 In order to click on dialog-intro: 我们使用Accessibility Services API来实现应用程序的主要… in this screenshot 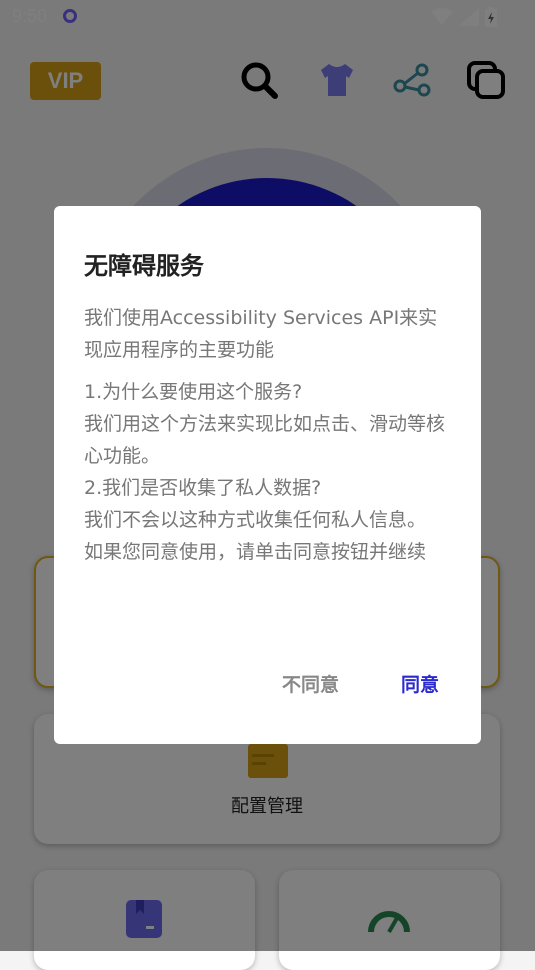, I will do `click(261, 334)`.